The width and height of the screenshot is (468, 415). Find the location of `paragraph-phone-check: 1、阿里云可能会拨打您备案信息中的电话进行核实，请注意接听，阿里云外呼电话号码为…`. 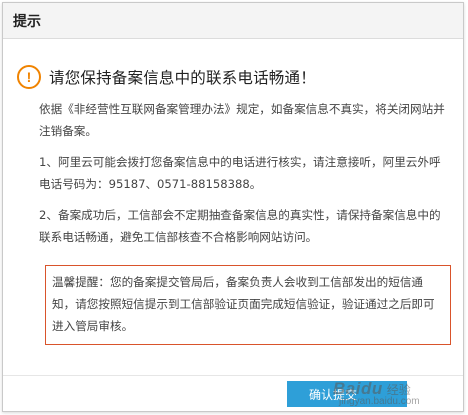

paragraph-phone-check: 1、阿里云可能会拨打您备案信息中的电话进行核实，请注意接听，阿里云外呼电话号码为… is located at coordinates (240, 173).